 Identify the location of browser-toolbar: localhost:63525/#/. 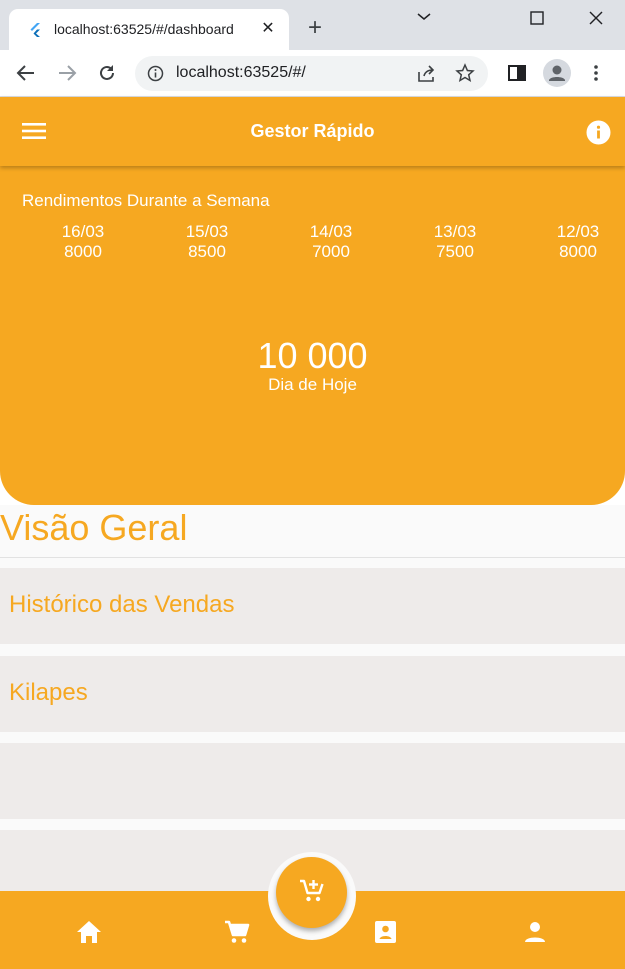
(312, 73).